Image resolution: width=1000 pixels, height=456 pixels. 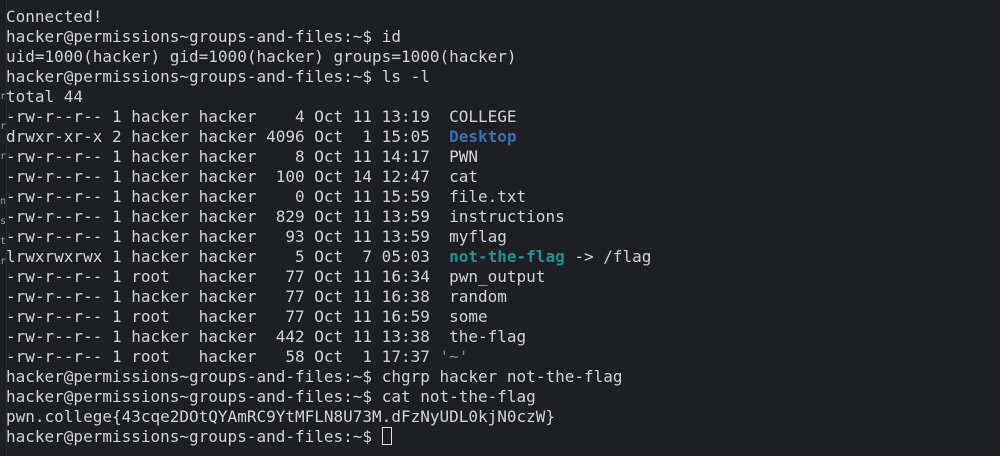 I want to click on file-name: COLLEGE, so click(x=483, y=116).